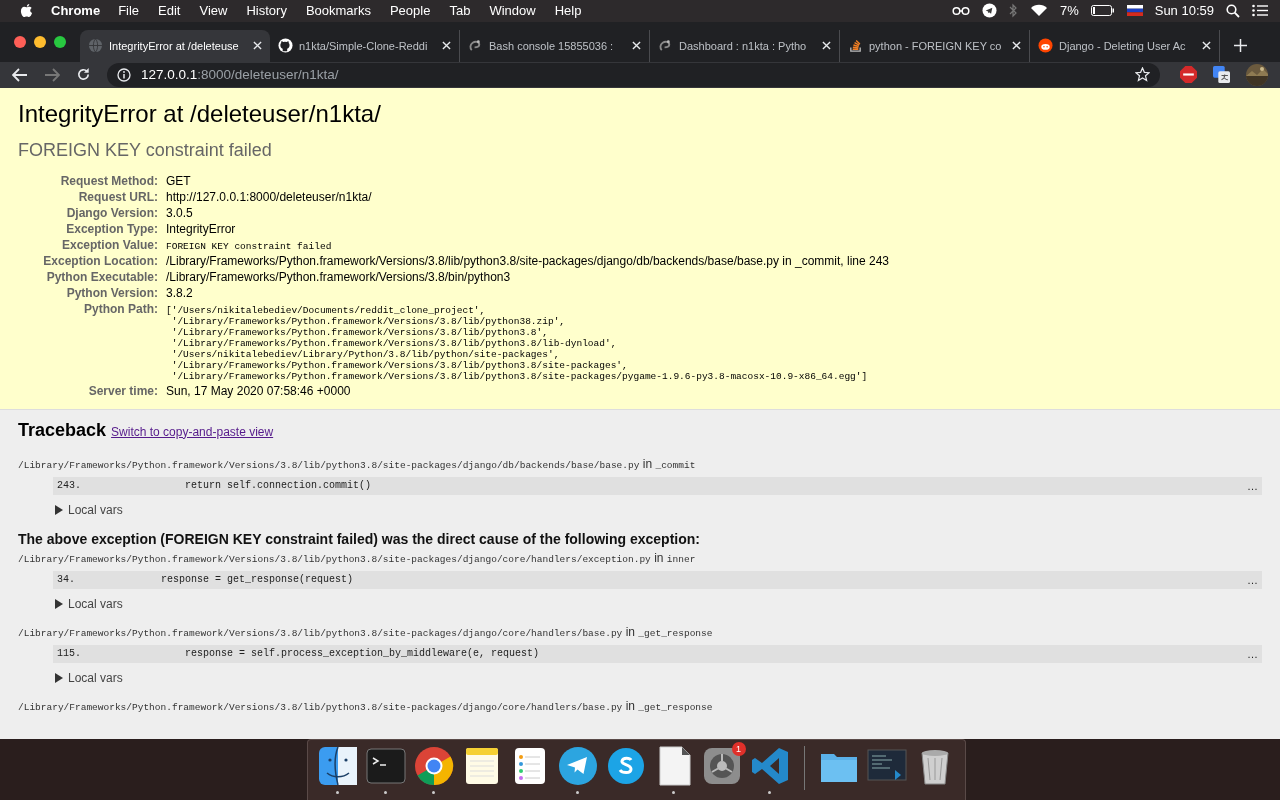  What do you see at coordinates (52, 74) in the screenshot?
I see `forward-icon` at bounding box center [52, 74].